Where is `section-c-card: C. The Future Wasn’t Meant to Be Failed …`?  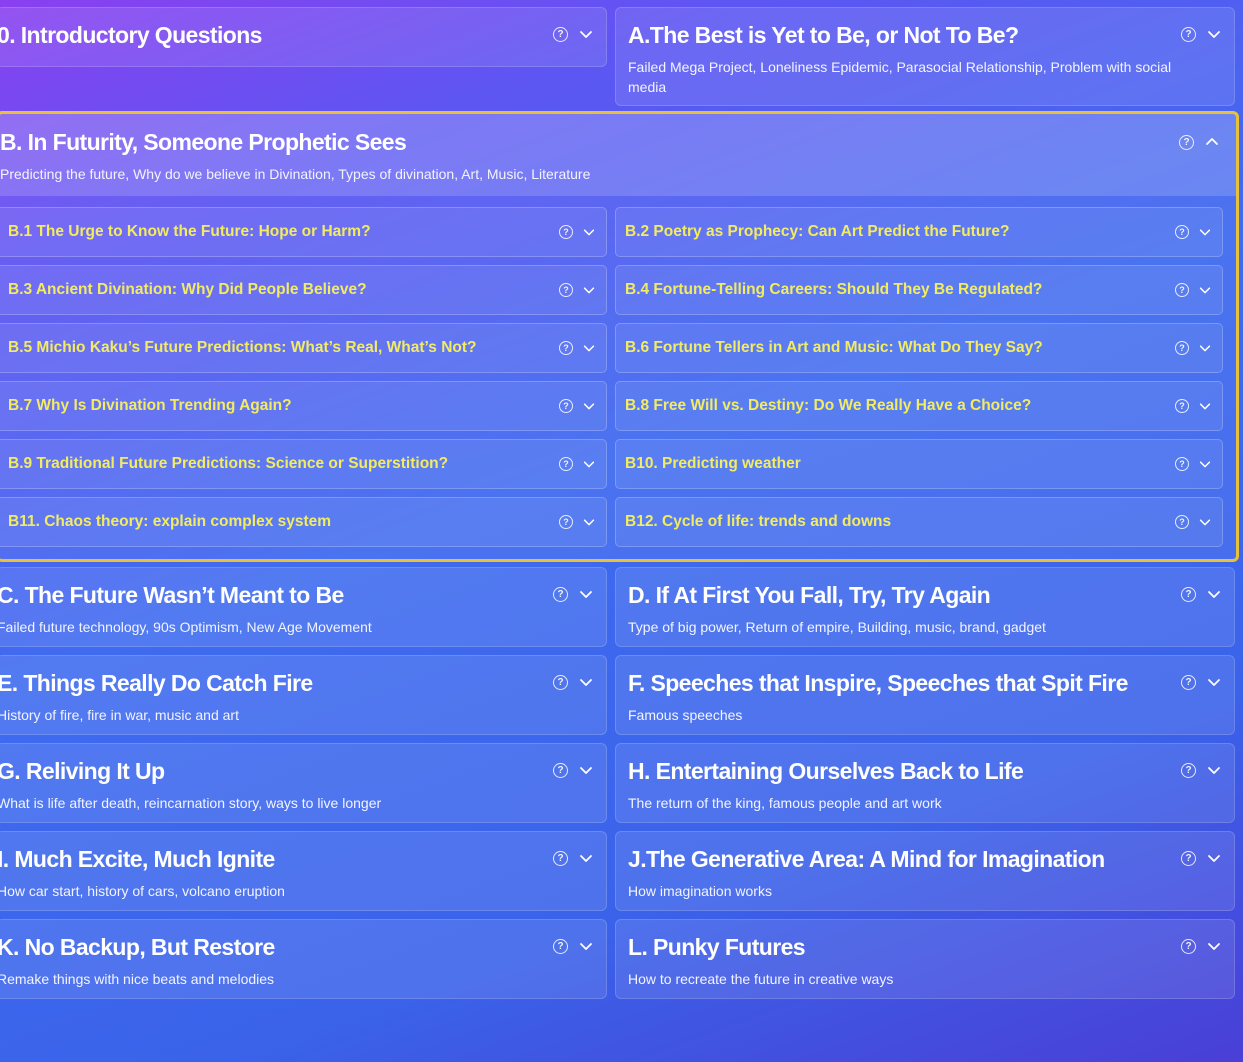 section-c-card: C. The Future Wasn’t Meant to Be Failed … is located at coordinates (303, 607).